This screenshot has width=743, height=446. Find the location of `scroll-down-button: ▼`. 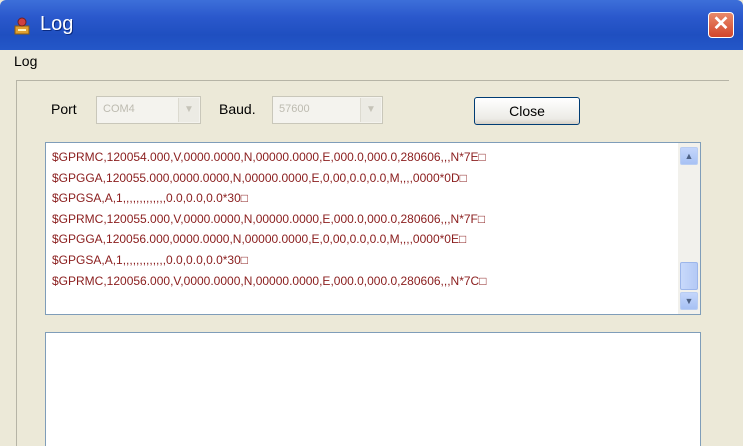

scroll-down-button: ▼ is located at coordinates (689, 301).